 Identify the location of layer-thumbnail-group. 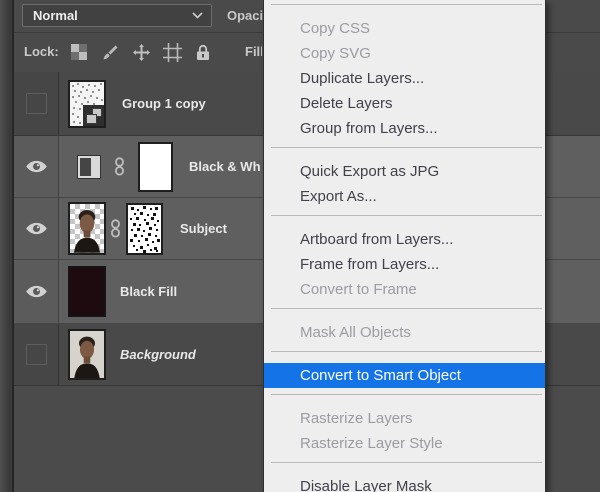
(87, 103).